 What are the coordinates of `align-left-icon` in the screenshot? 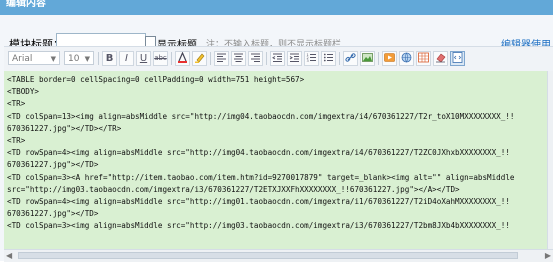 It's located at (221, 57).